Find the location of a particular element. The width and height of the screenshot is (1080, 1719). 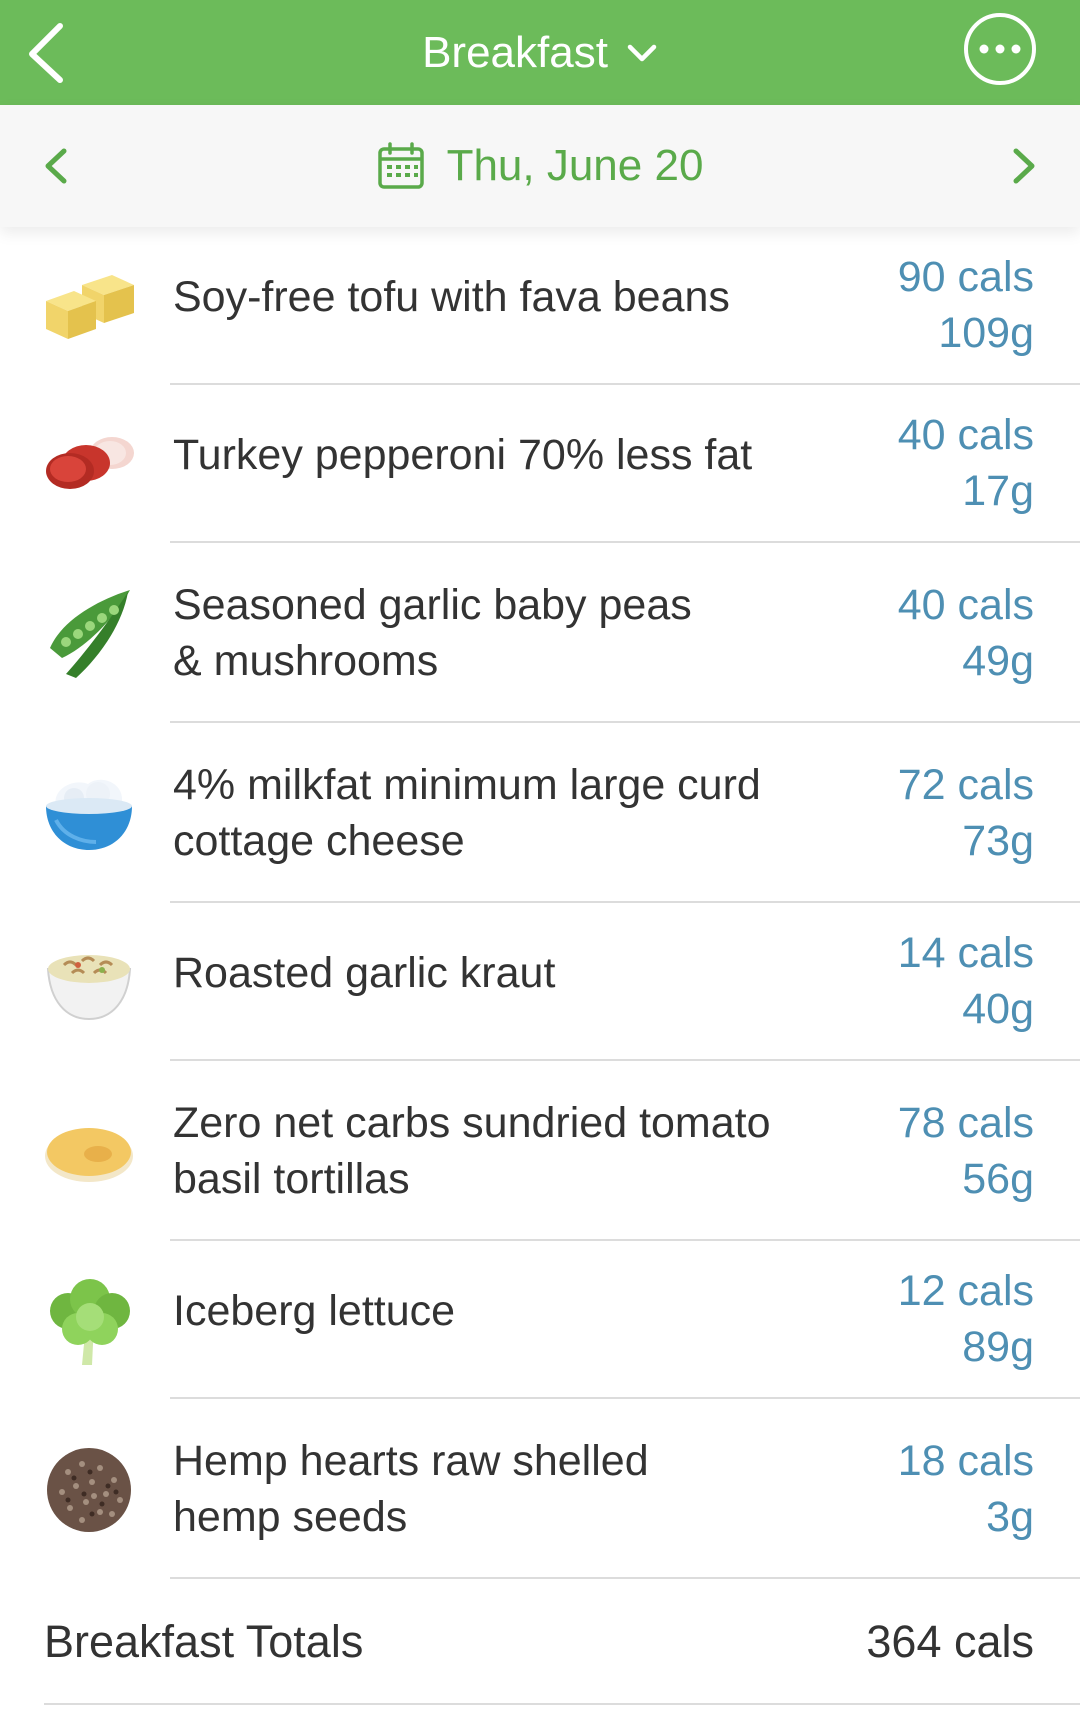

hemp-seeds-icon is located at coordinates (89, 1489).